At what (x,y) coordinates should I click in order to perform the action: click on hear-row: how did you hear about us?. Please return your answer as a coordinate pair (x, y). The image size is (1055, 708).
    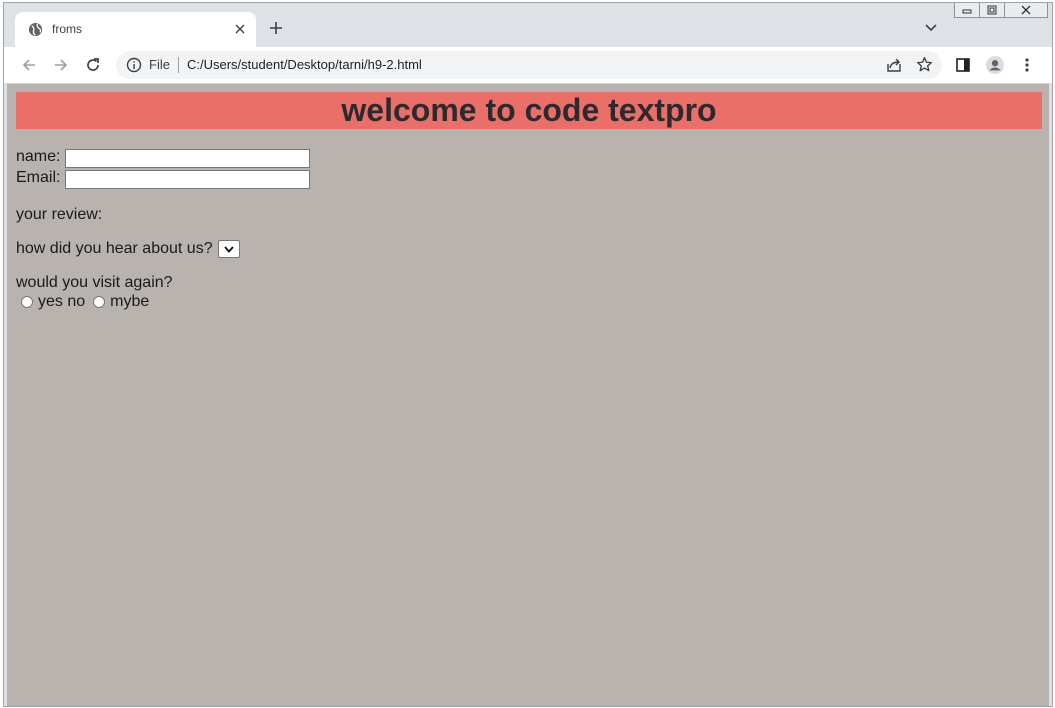
    Looking at the image, I should click on (128, 249).